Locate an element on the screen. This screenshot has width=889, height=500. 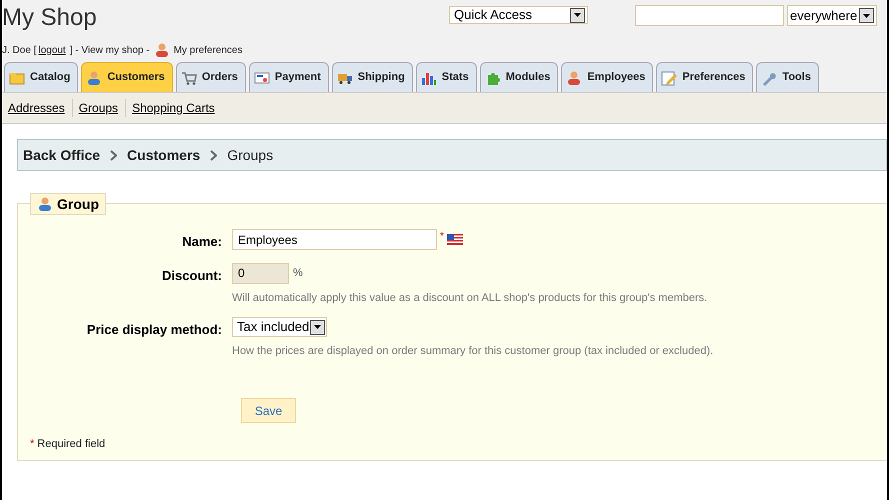
hint-text: How the prices are displayed on order summary for this customer group (tax included or excluded). is located at coordinates (473, 351).